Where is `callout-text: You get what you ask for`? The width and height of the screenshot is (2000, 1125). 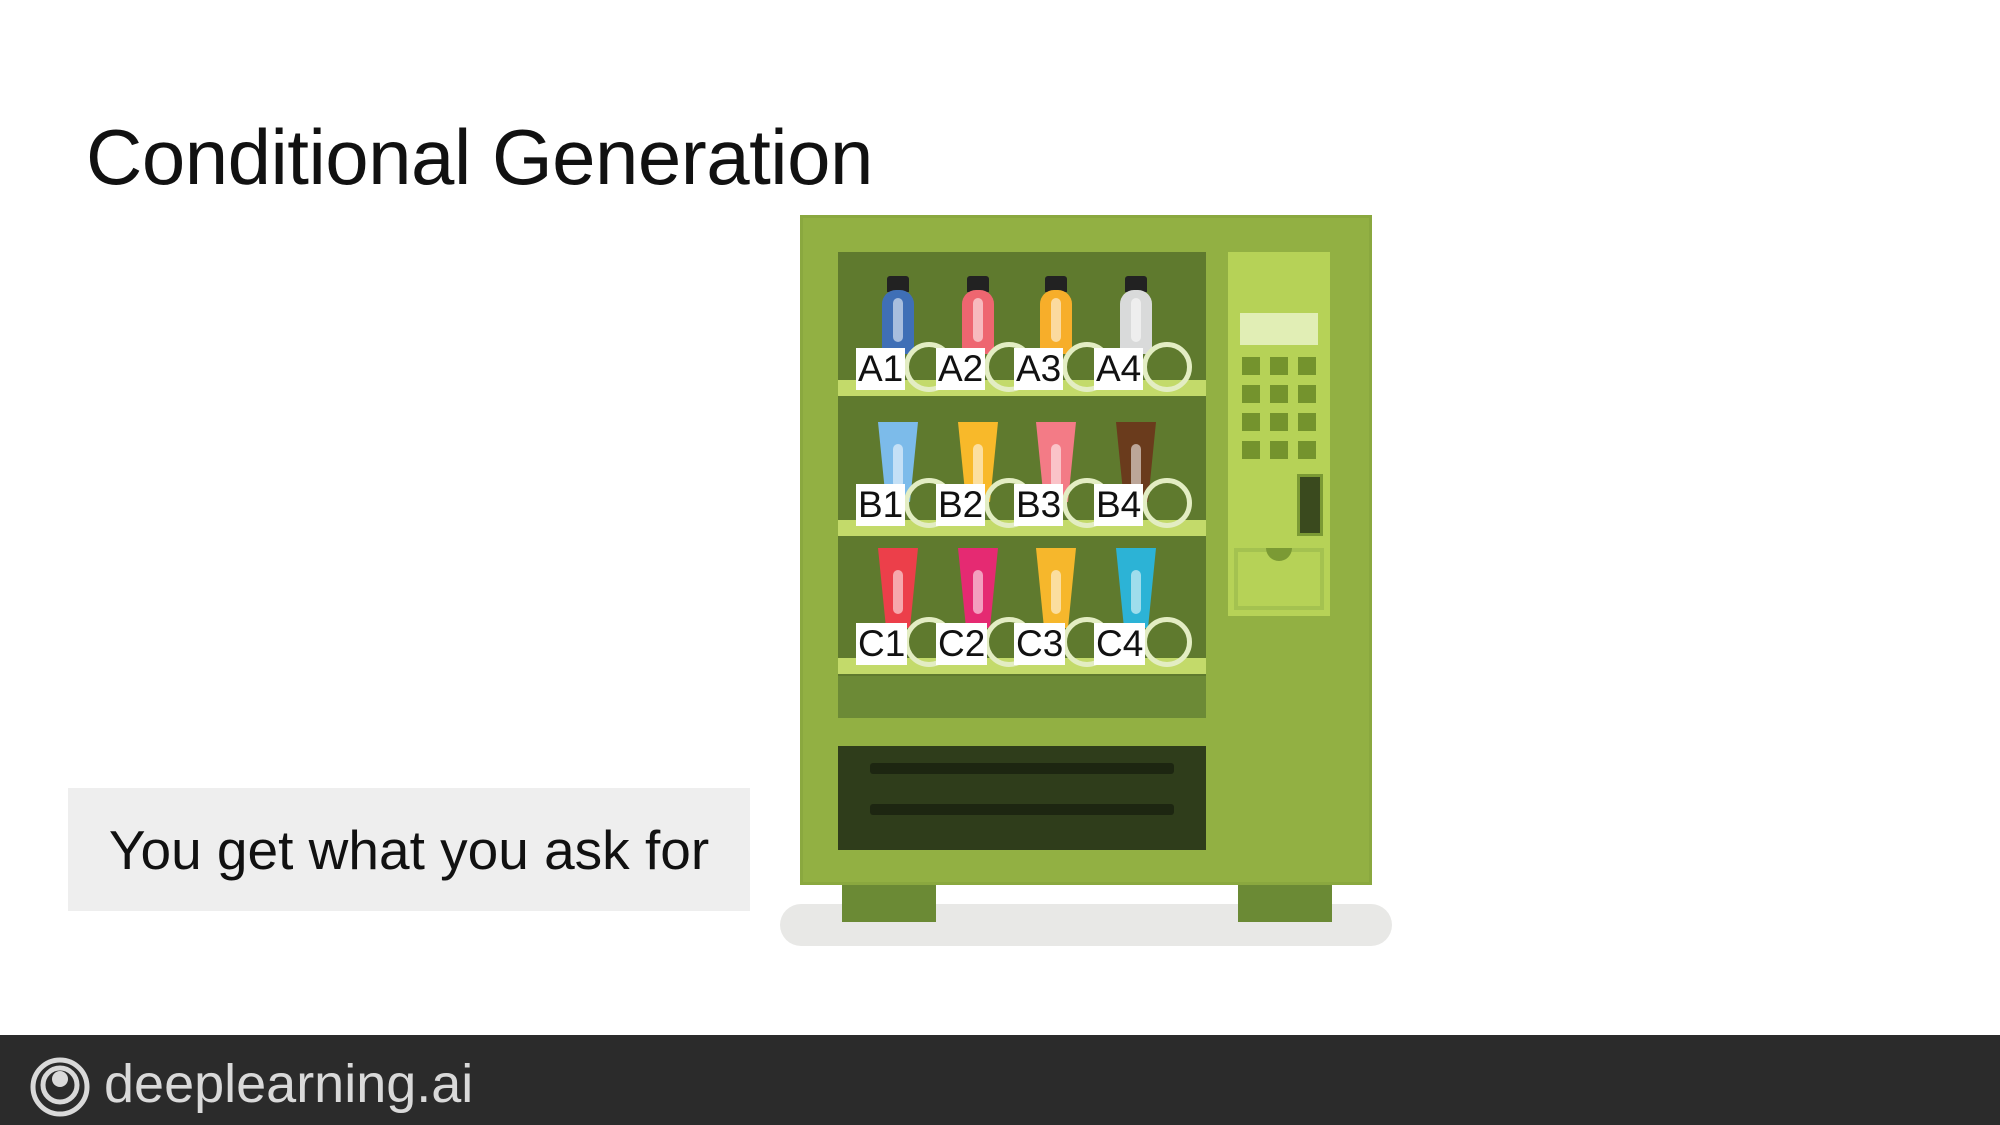
callout-text: You get what you ask for is located at coordinates (409, 849).